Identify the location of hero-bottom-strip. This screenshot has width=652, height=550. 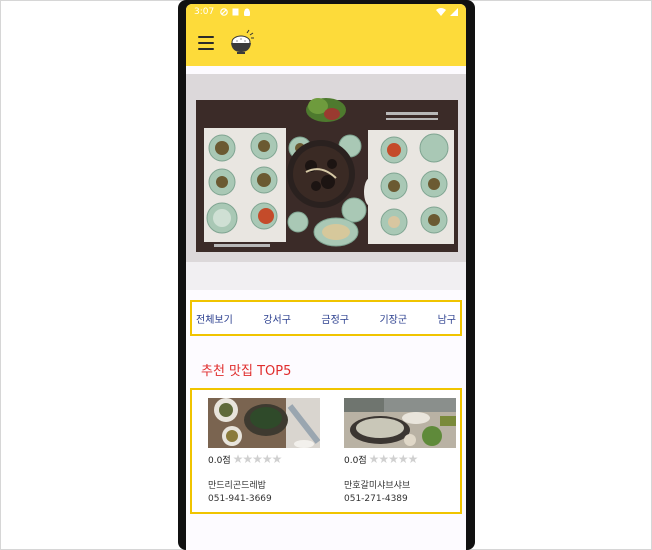
(326, 276).